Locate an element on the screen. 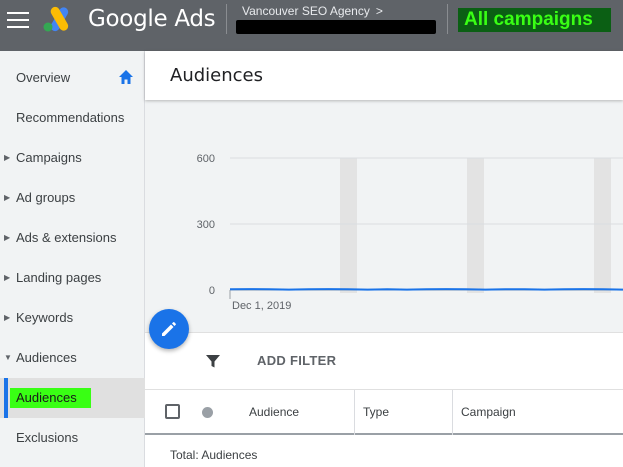 The width and height of the screenshot is (623, 467). sidebar-item-exclusions: Exclusions is located at coordinates (72, 438).